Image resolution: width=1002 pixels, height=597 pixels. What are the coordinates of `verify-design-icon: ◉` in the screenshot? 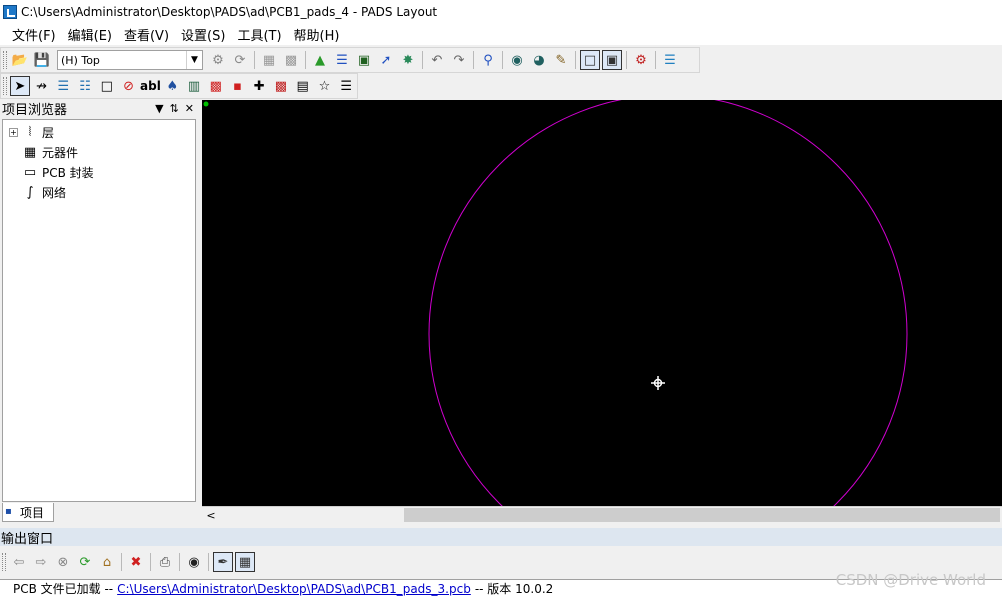 It's located at (517, 60).